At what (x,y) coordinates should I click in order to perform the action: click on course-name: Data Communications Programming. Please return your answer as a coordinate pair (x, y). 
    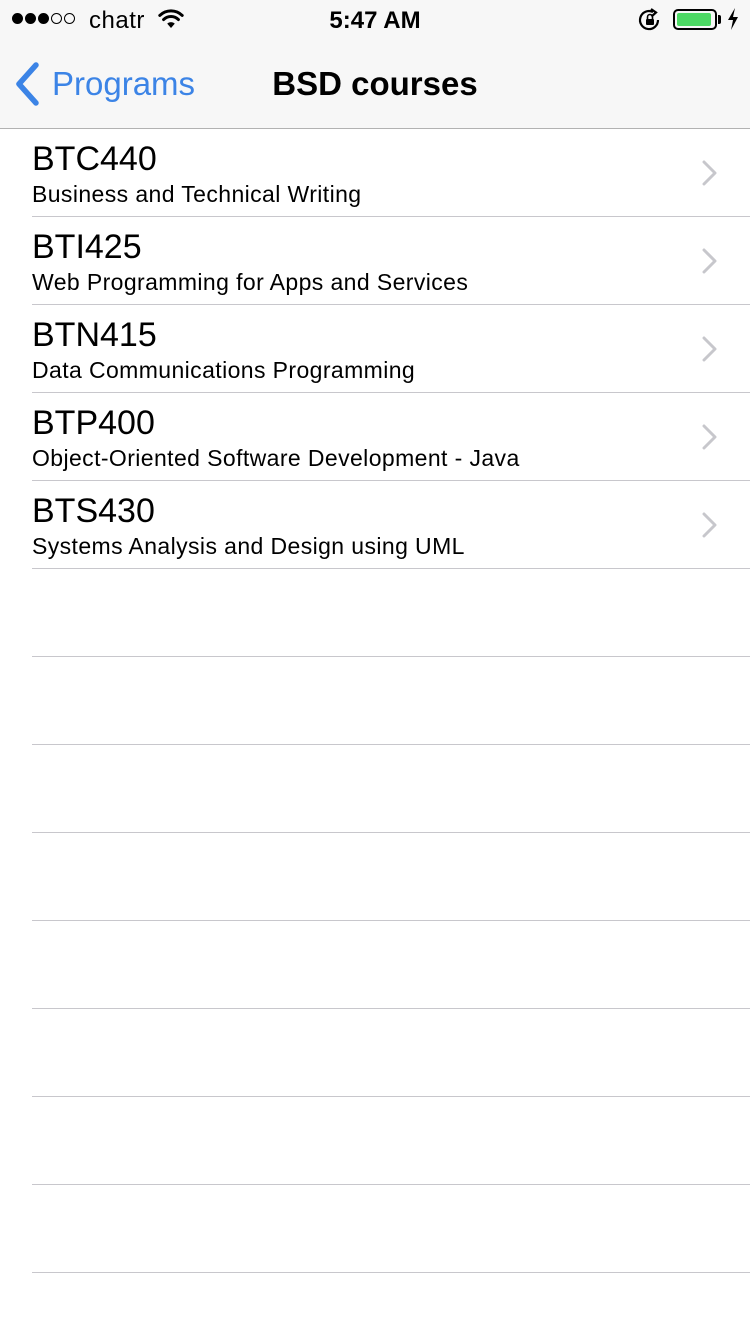
    Looking at the image, I should click on (224, 370).